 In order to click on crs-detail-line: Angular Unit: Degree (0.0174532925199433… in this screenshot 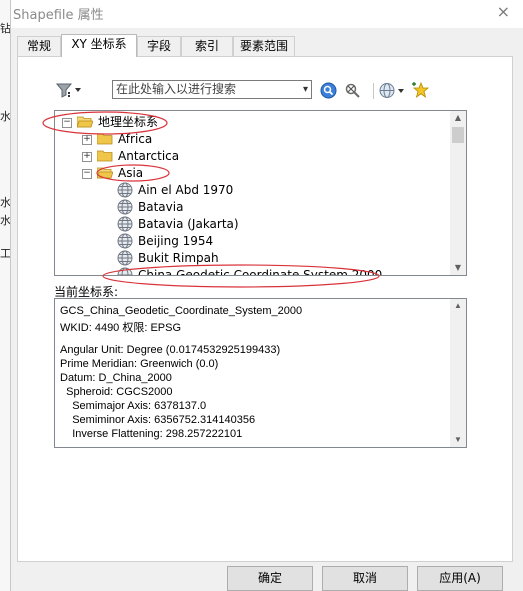, I will do `click(170, 350)`.